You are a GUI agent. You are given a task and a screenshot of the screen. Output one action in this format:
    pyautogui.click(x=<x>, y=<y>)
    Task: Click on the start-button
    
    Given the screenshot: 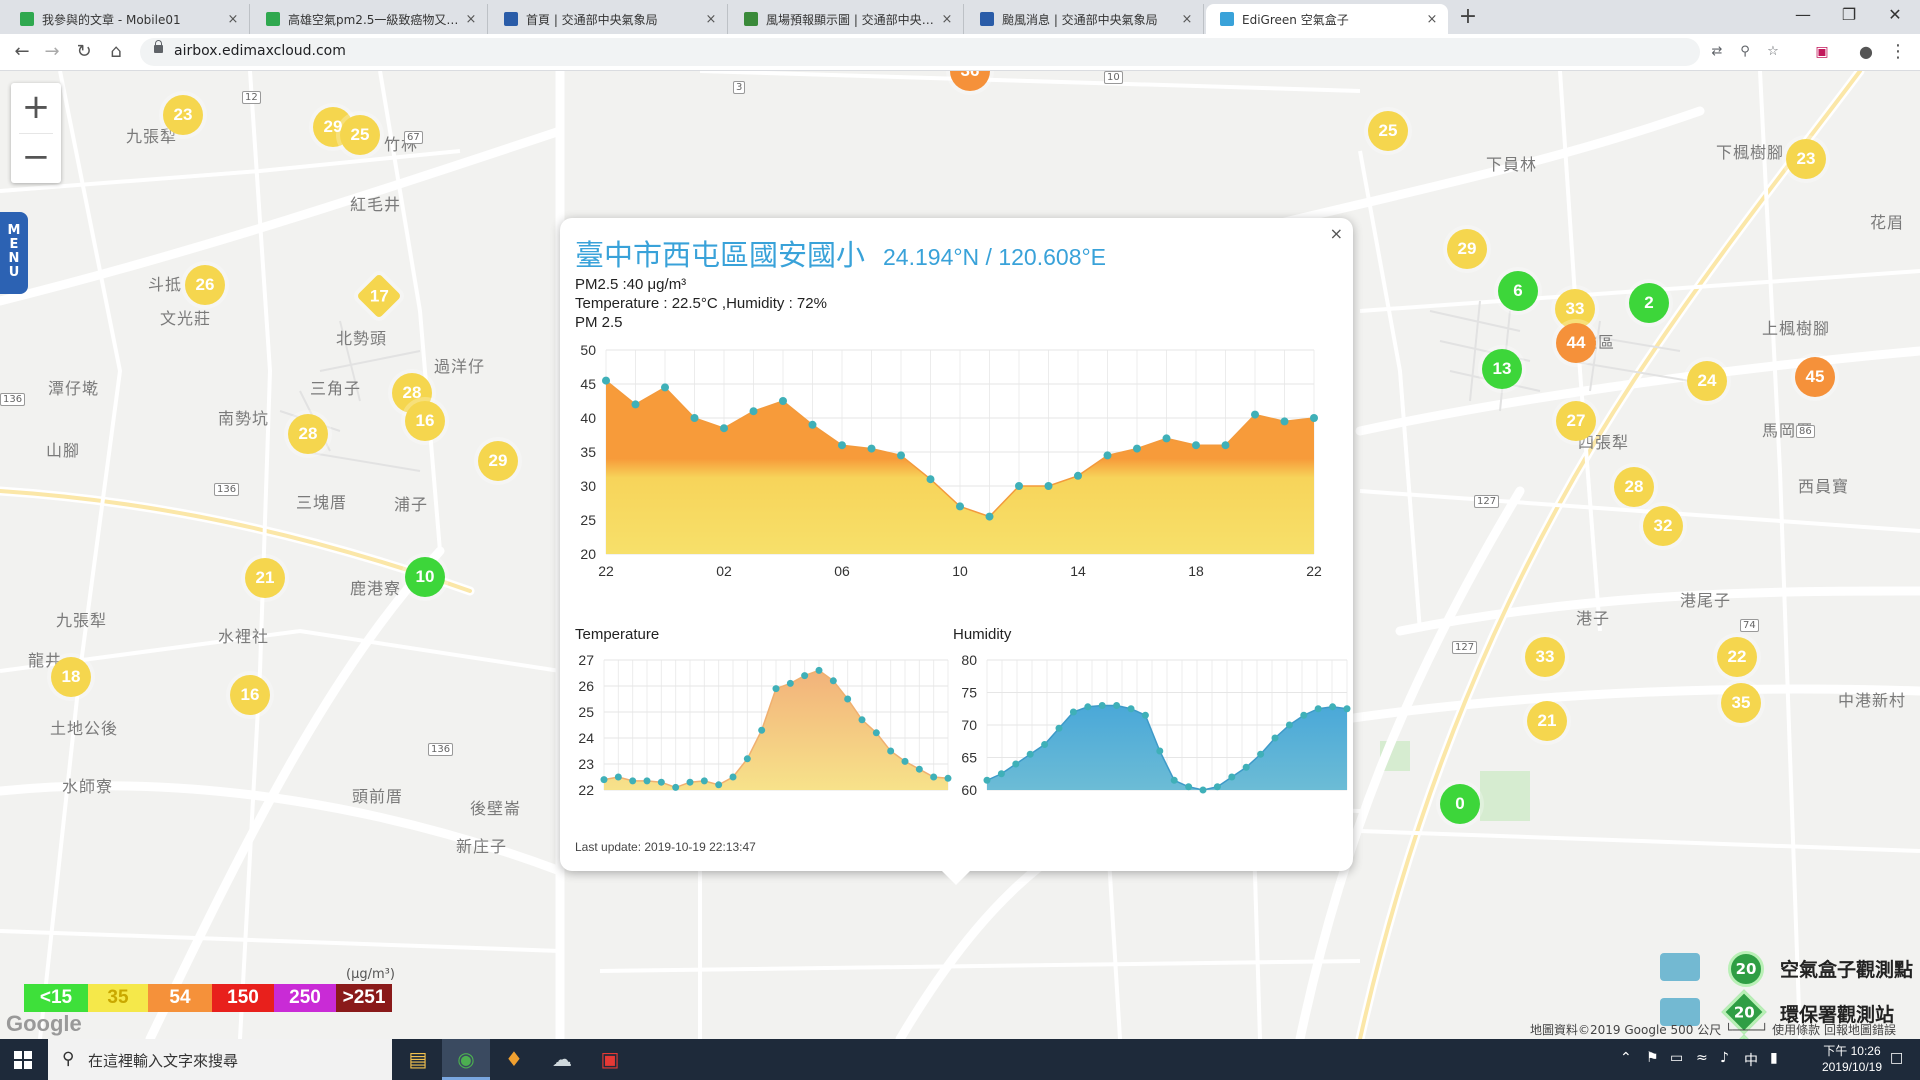 What is the action you would take?
    pyautogui.click(x=23, y=1060)
    